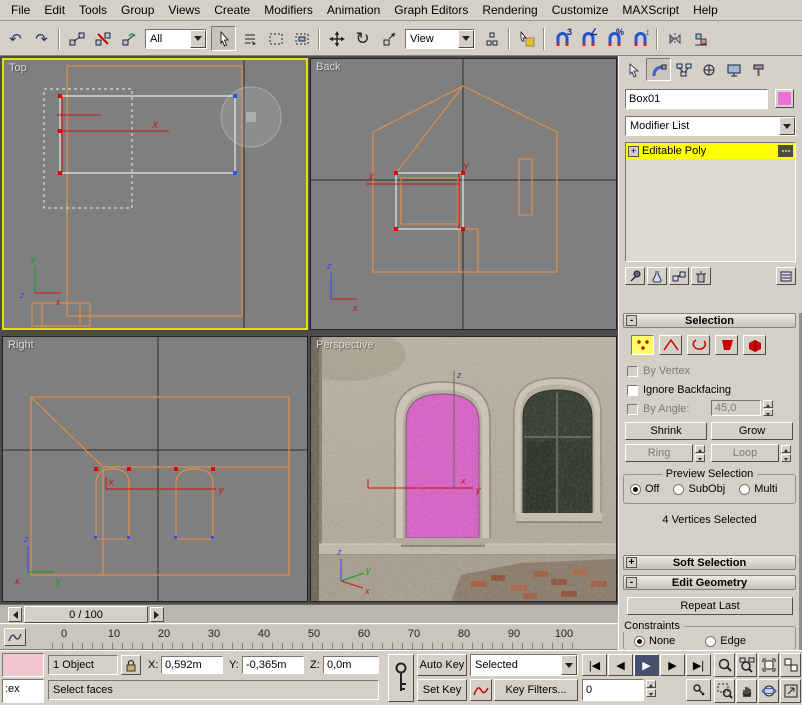  Describe the element at coordinates (639, 38) in the screenshot. I see `spinner-snap-button: ↕` at that location.